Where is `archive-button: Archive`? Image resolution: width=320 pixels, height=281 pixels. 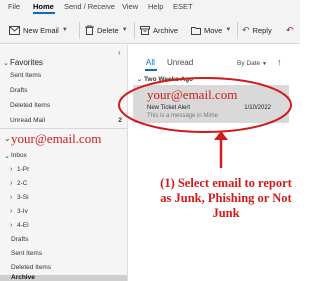 archive-button: Archive is located at coordinates (159, 30).